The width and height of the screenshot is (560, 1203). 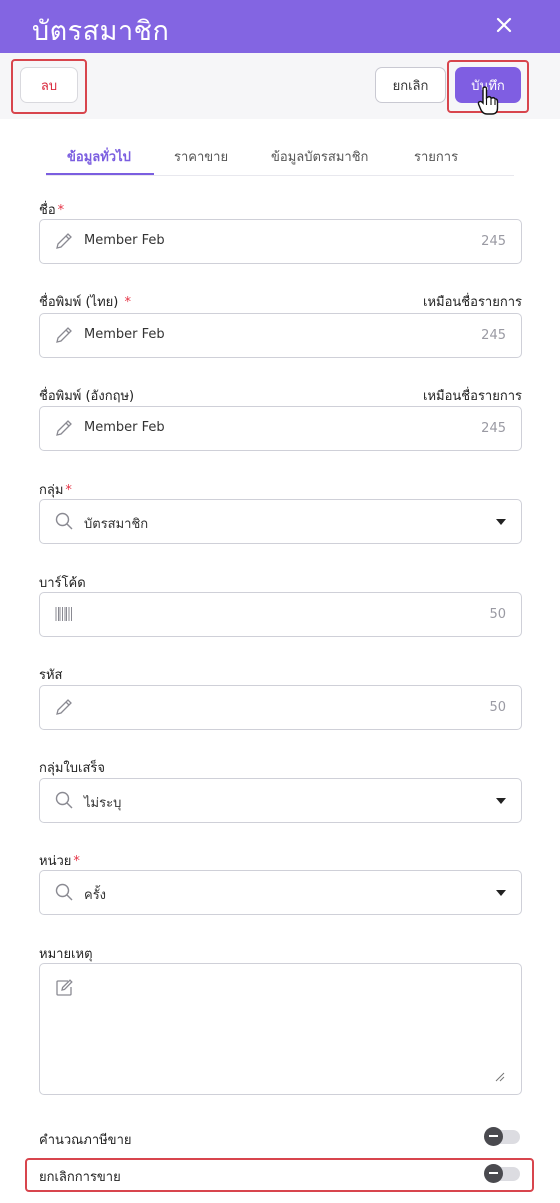 What do you see at coordinates (80, 1177) in the screenshot?
I see `cancel-sale-label: ยกเลิกการขาย` at bounding box center [80, 1177].